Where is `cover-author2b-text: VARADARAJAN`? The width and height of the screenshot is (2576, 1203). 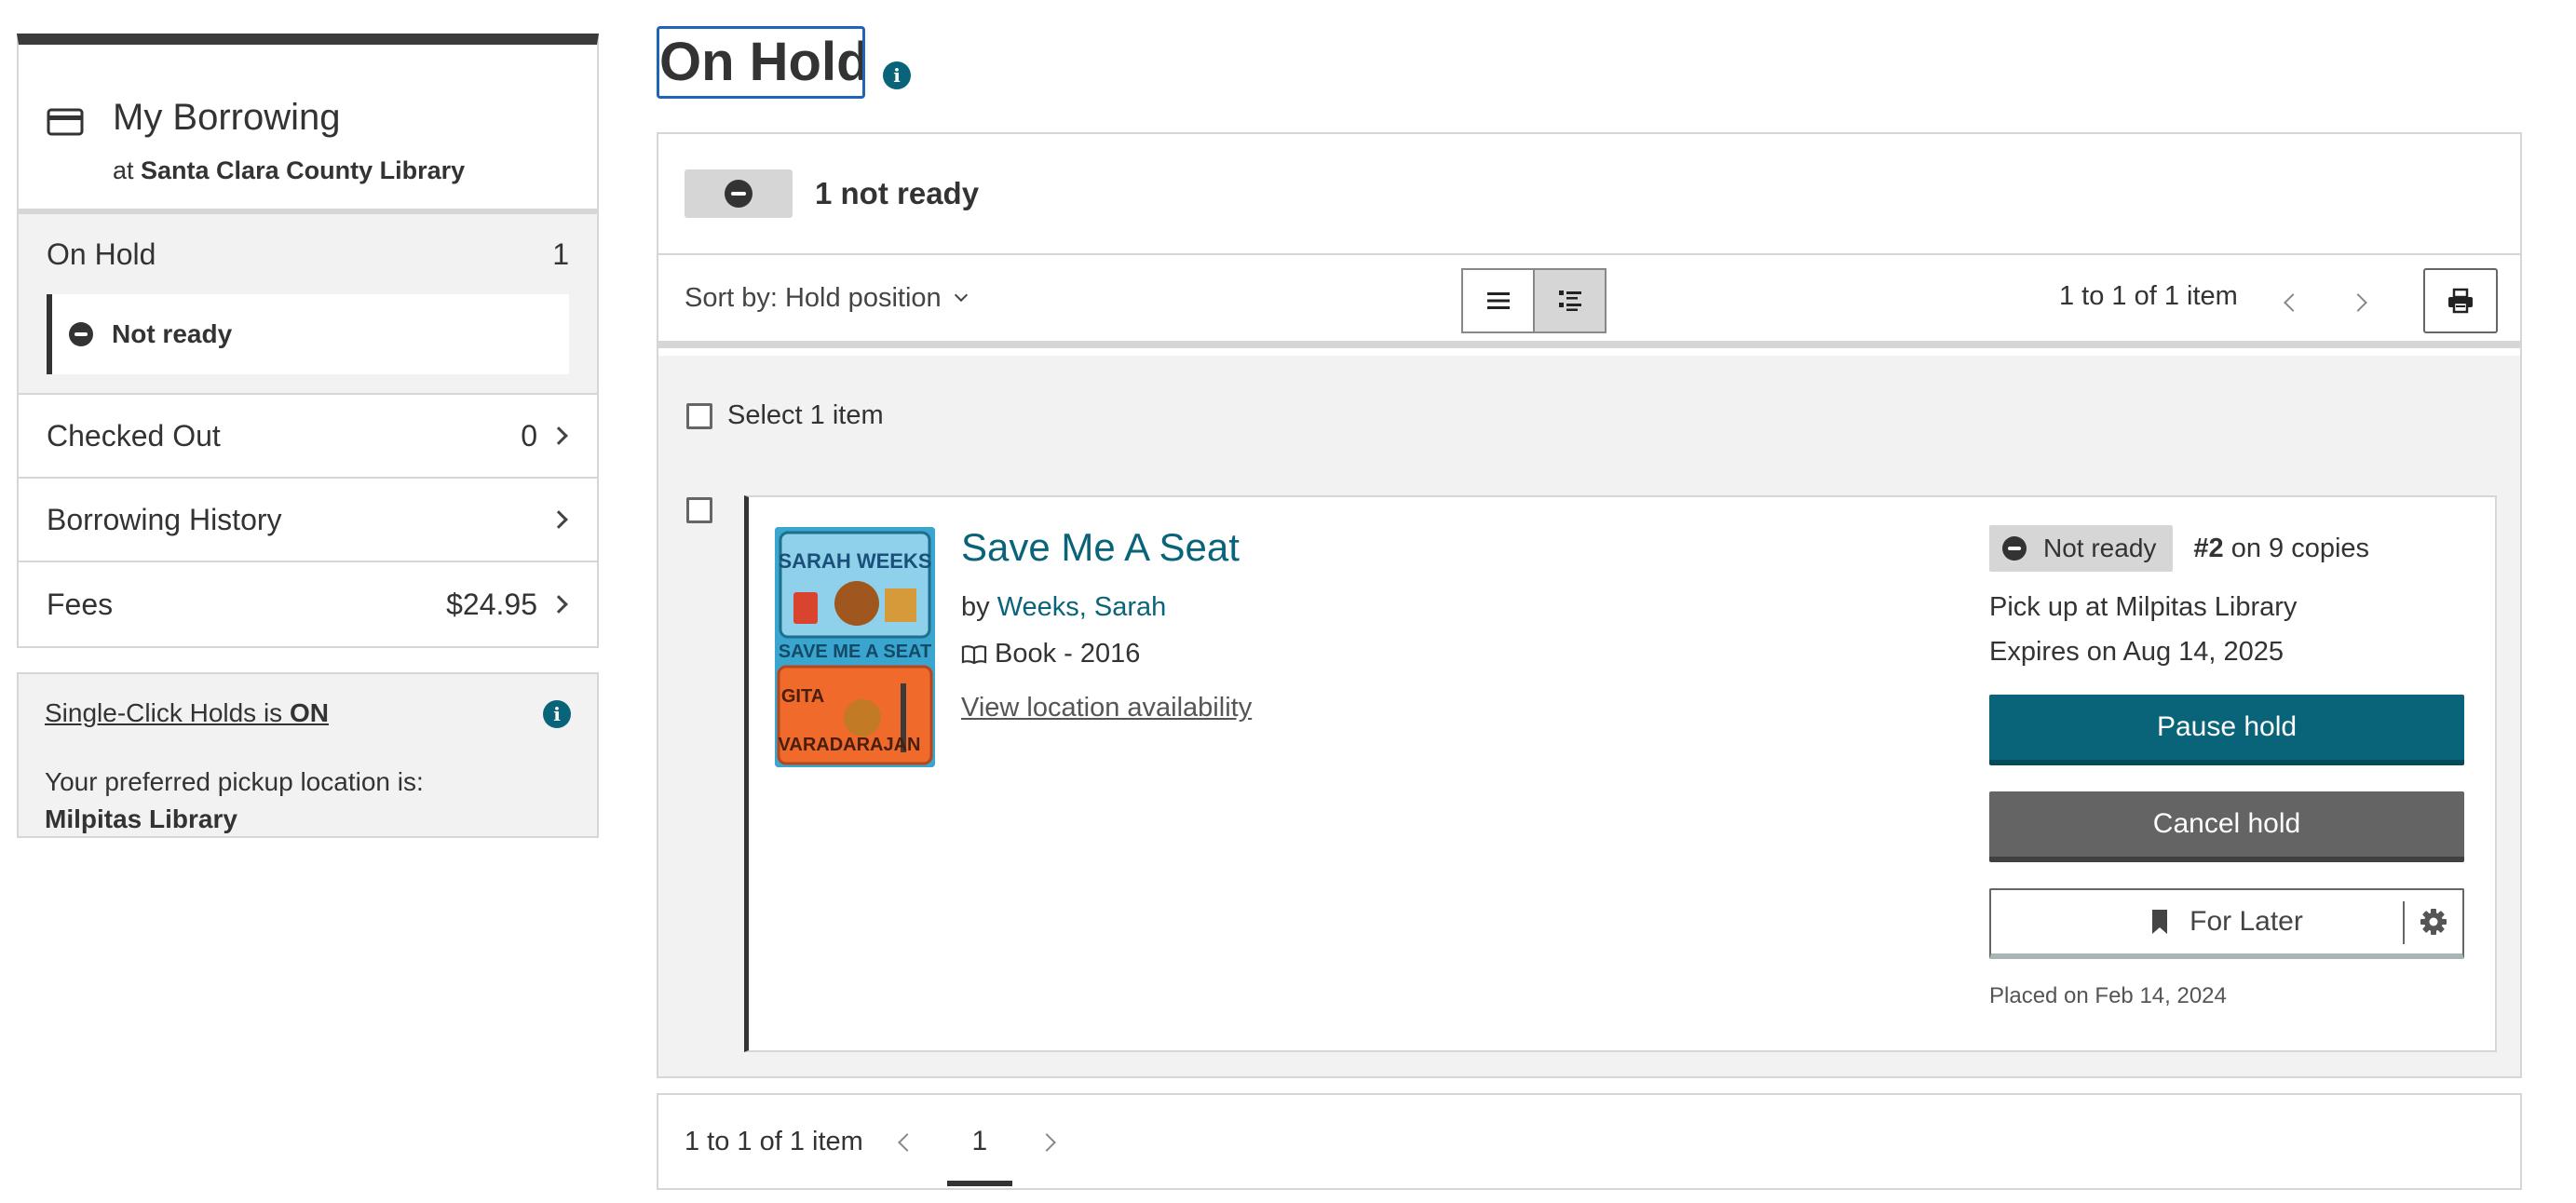
cover-author2b-text: VARADARAJAN is located at coordinates (850, 745).